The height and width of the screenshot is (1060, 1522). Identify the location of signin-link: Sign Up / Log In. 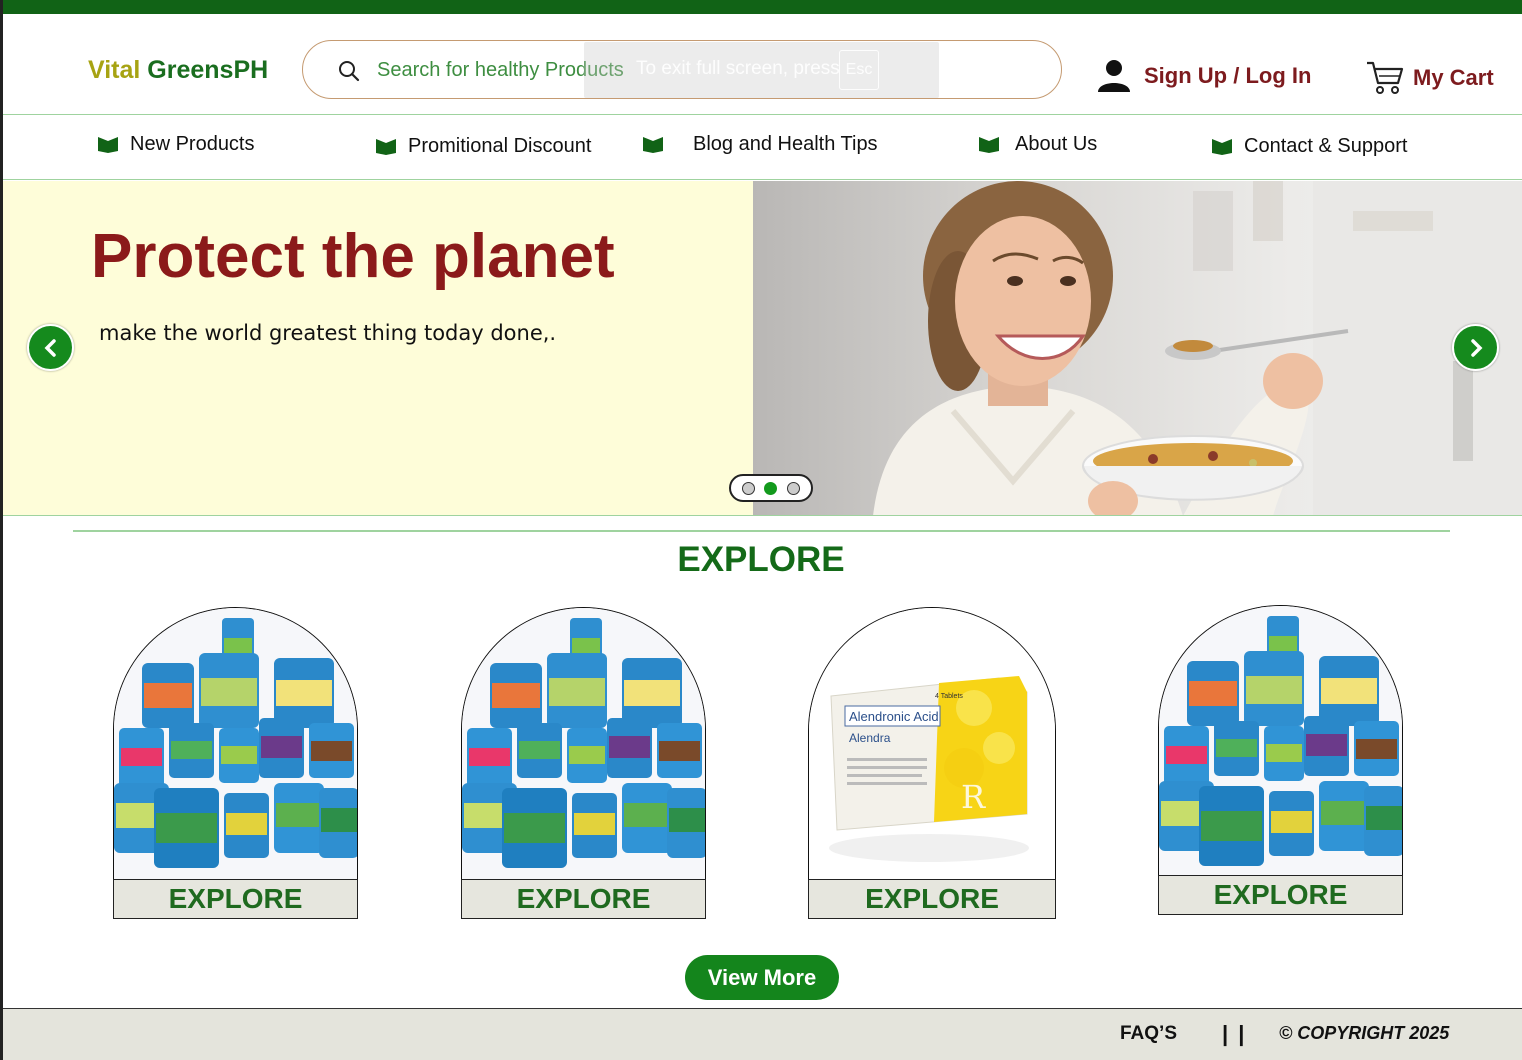
(1203, 76).